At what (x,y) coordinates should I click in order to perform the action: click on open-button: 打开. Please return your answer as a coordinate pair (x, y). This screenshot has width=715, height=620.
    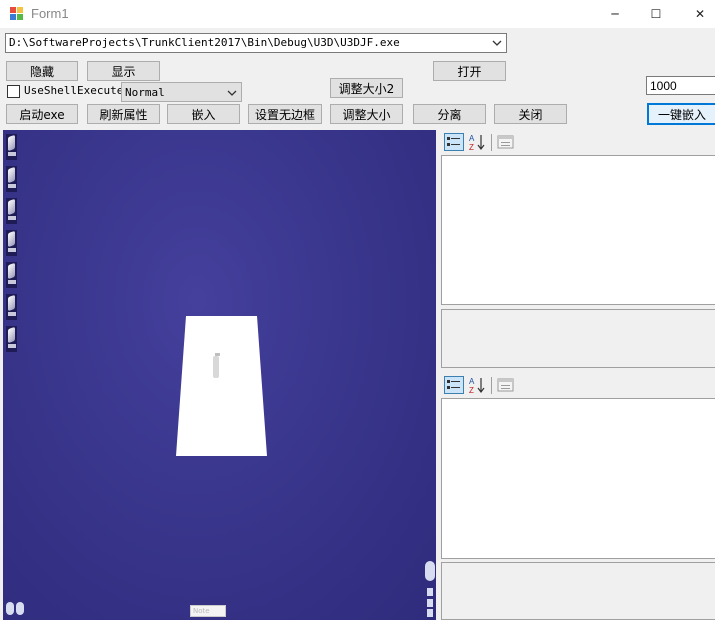
    Looking at the image, I should click on (469, 71).